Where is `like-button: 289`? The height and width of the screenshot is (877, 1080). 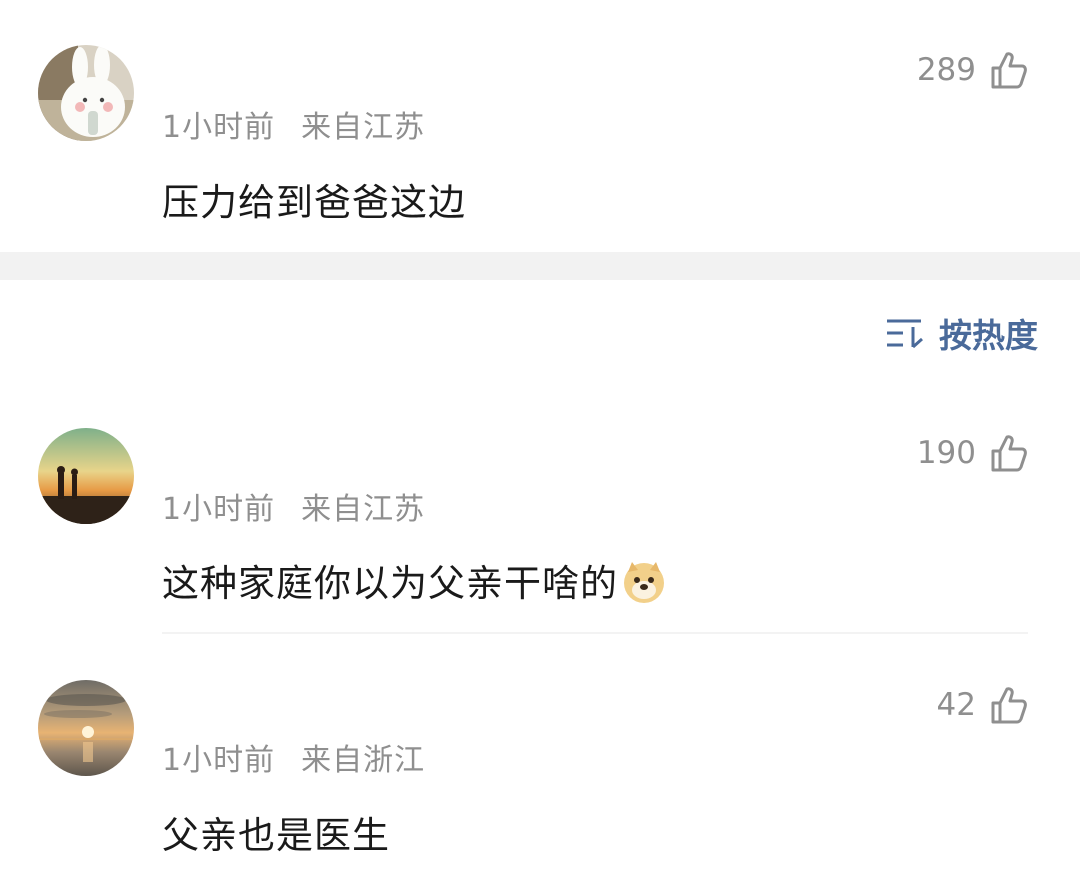
like-button: 289 is located at coordinates (972, 70).